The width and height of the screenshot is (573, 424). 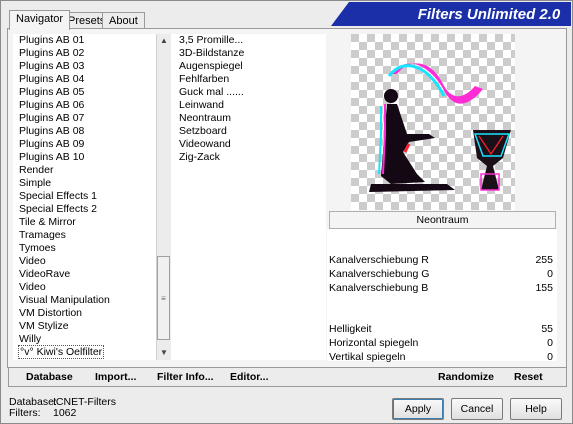 What do you see at coordinates (211, 66) in the screenshot?
I see `filter-item: Augenspiegel` at bounding box center [211, 66].